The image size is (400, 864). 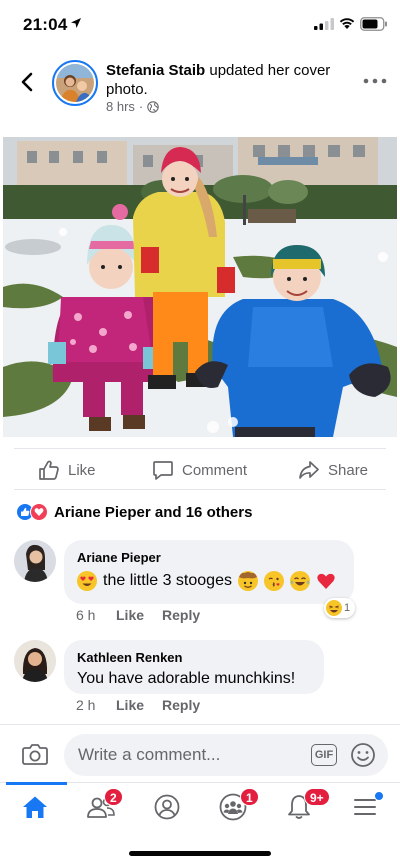 I want to click on more-options-icon, so click(x=375, y=81).